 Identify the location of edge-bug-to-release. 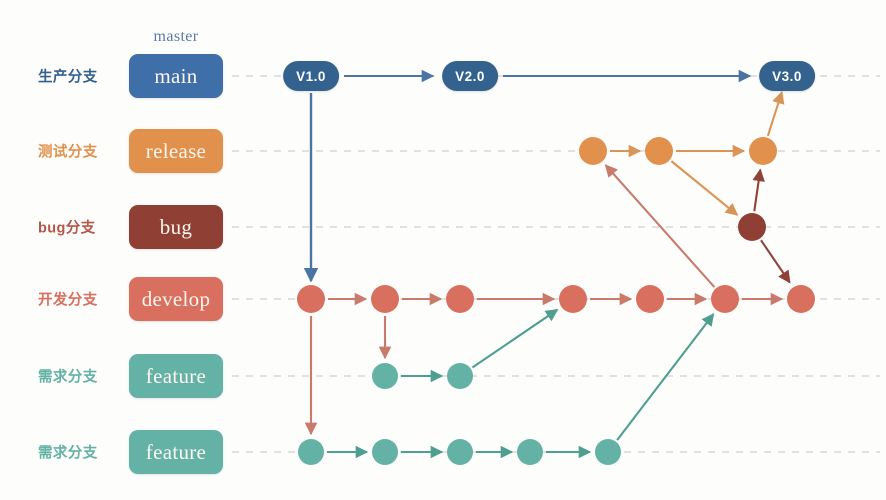
(758, 190).